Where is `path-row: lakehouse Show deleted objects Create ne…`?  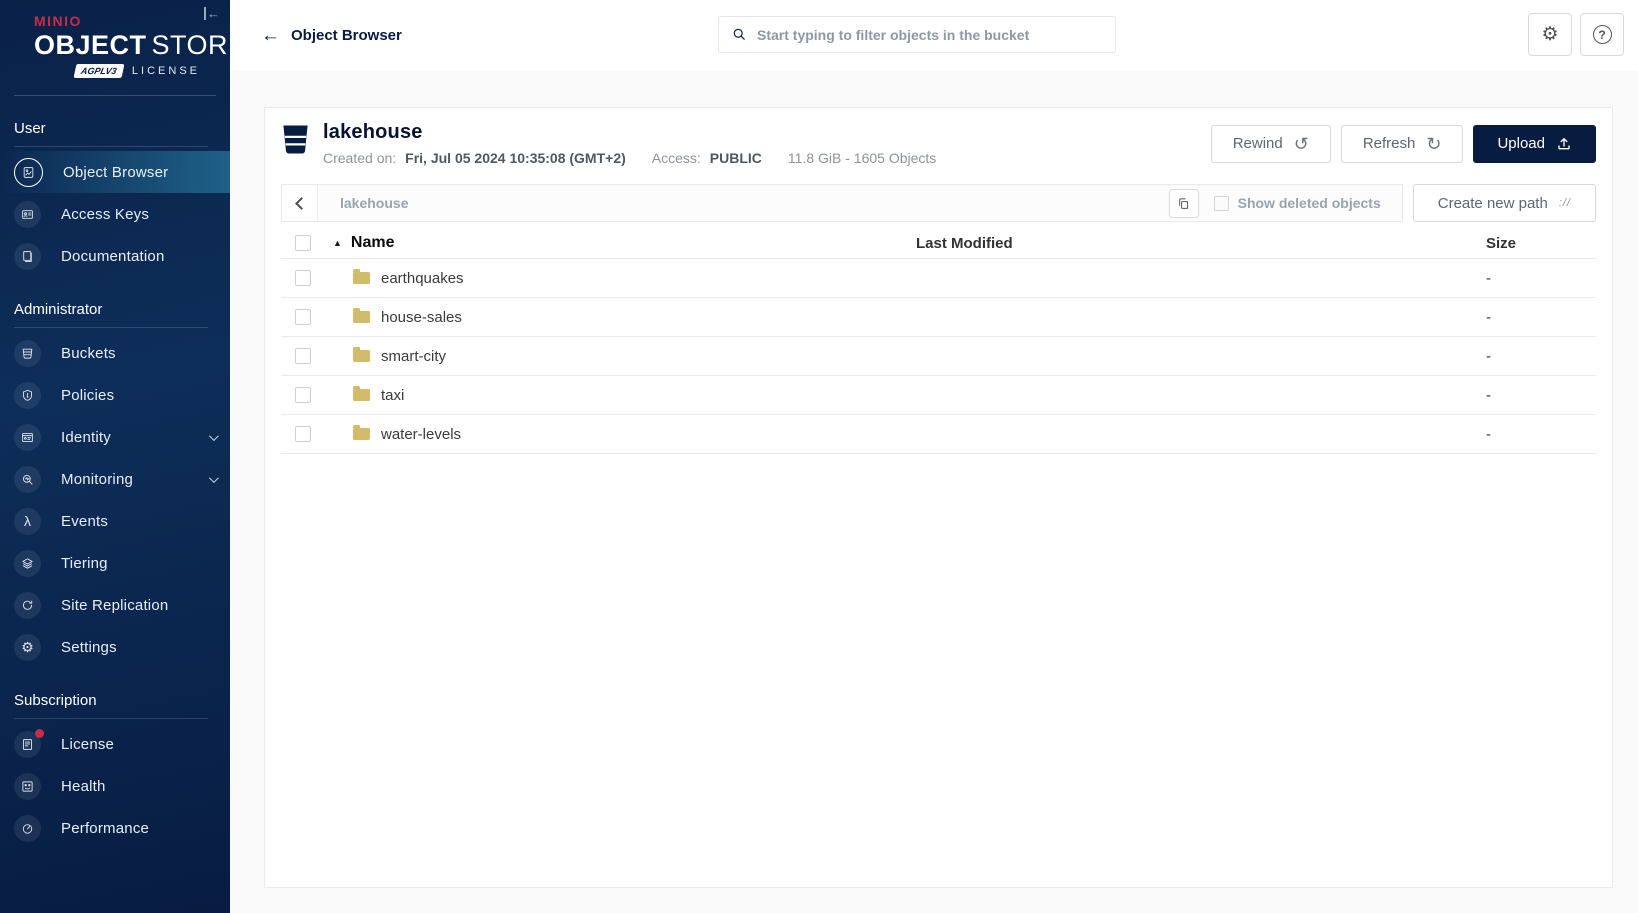 path-row: lakehouse Show deleted objects Create ne… is located at coordinates (938, 203).